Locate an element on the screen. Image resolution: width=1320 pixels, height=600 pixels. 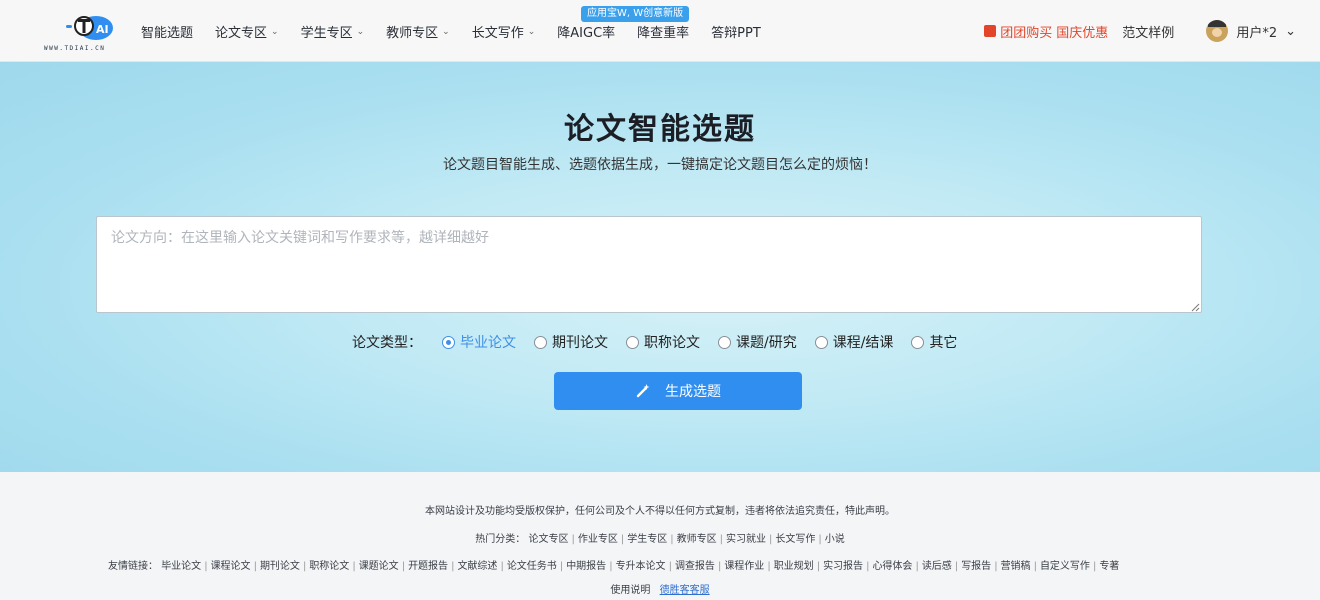
group-buy-link: 团团购买 国庆优惠 is located at coordinates (1046, 31).